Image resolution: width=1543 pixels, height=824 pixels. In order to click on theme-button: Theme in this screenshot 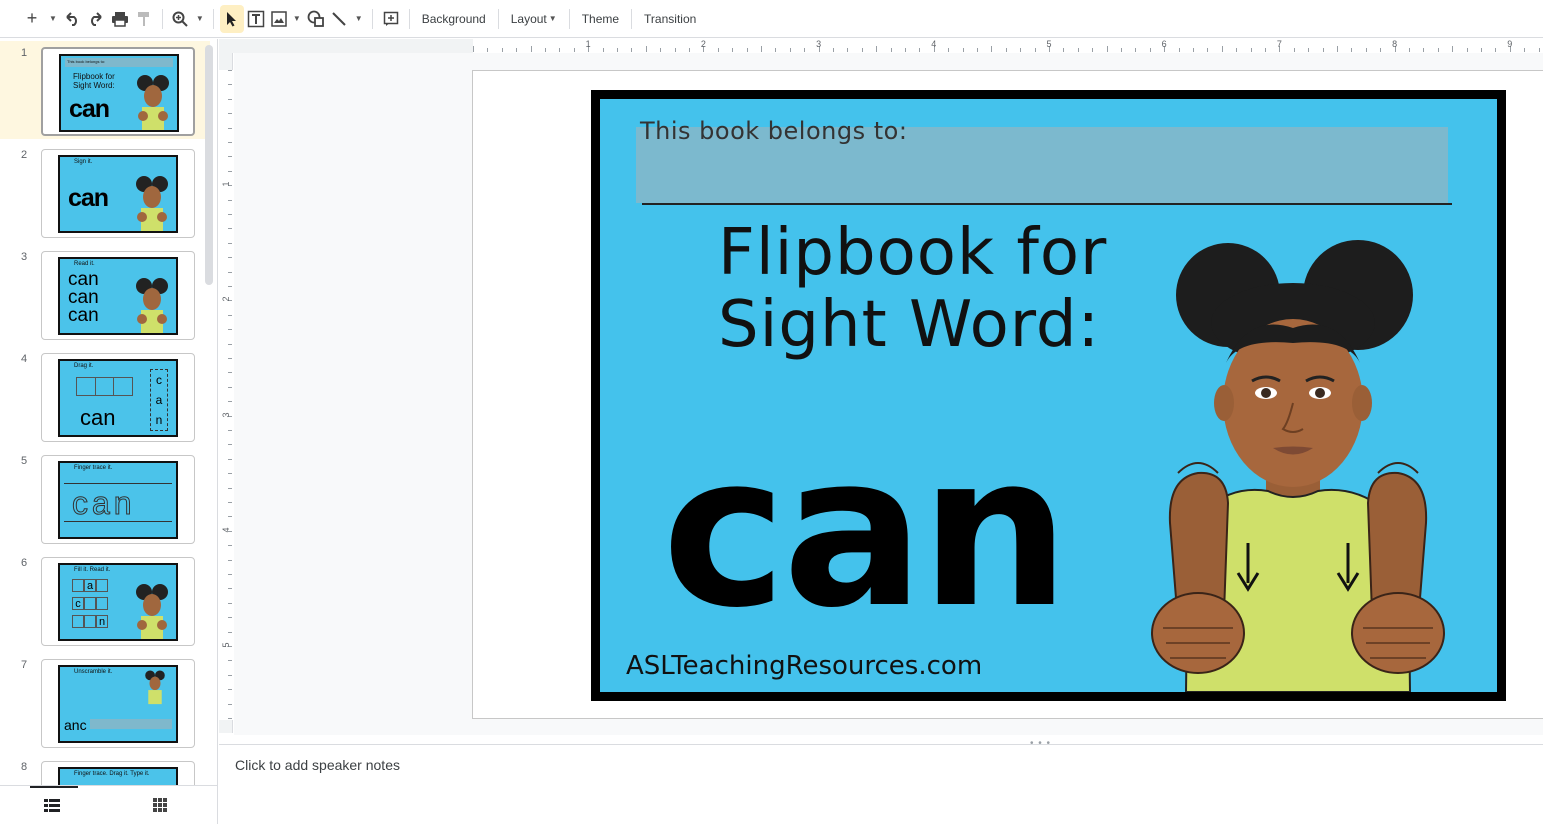, I will do `click(600, 19)`.